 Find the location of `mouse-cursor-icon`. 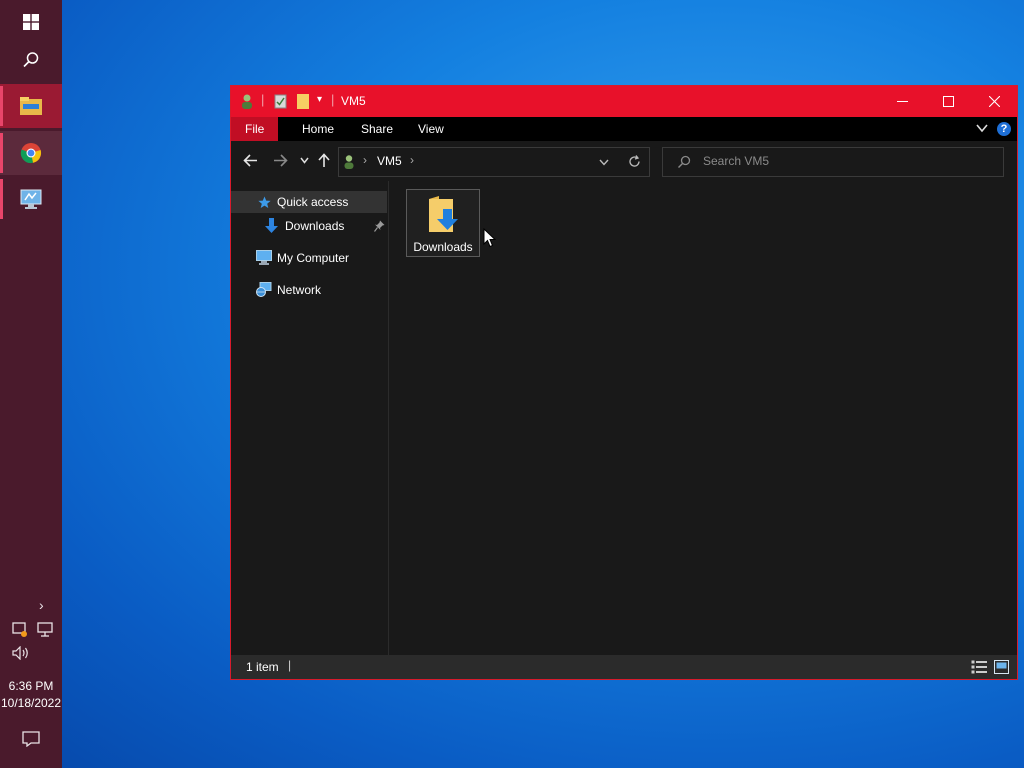

mouse-cursor-icon is located at coordinates (489, 238).